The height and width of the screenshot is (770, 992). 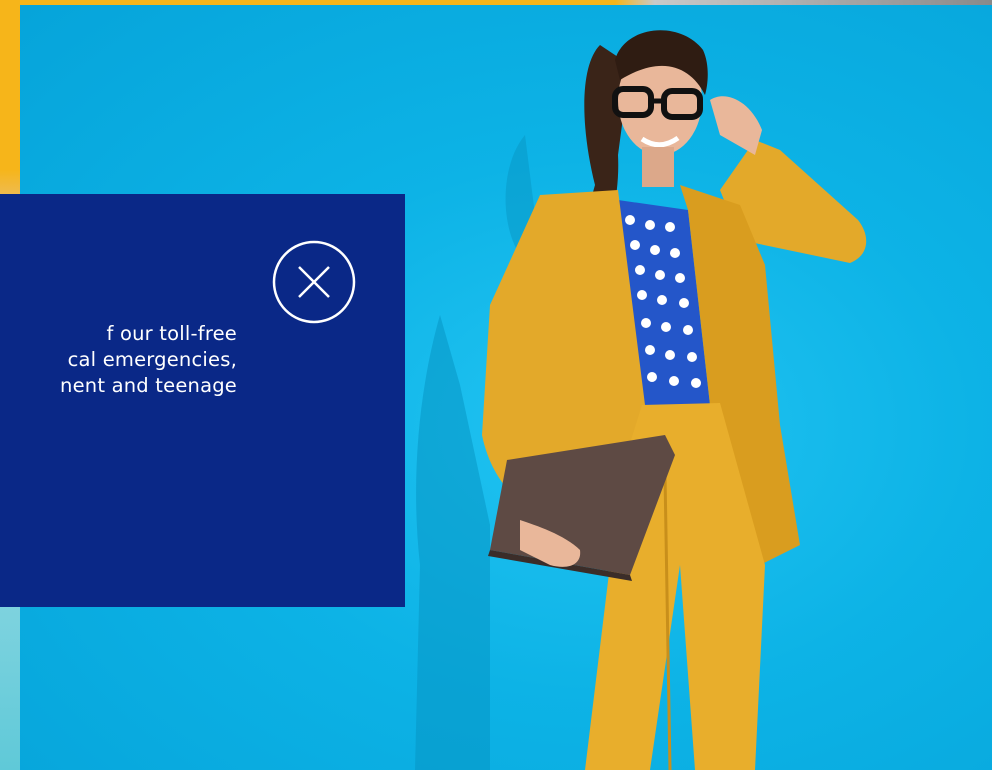 I want to click on hand-raised, so click(x=736, y=125).